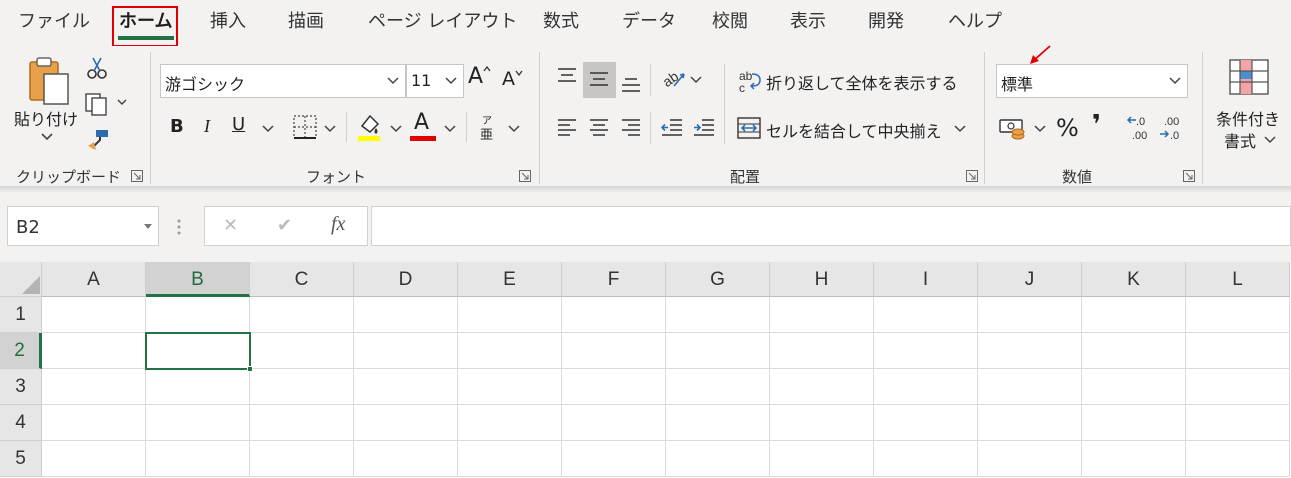  I want to click on column-header-f: F, so click(614, 279).